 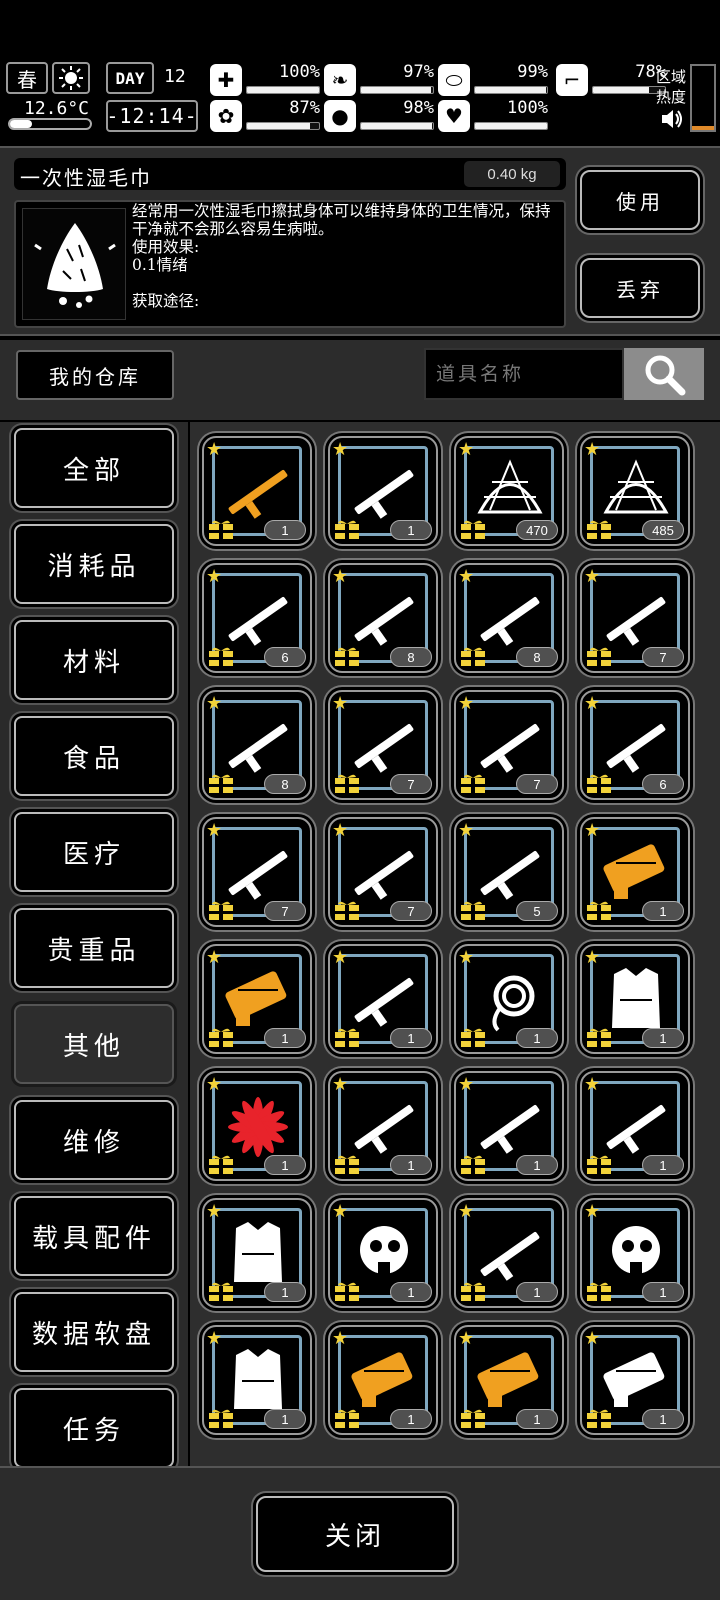 I want to click on category-tab: 载具配件, so click(x=94, y=1236).